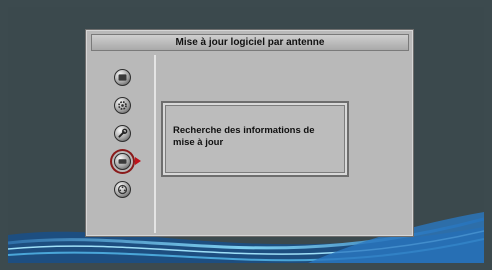  I want to click on update-icon, so click(122, 161).